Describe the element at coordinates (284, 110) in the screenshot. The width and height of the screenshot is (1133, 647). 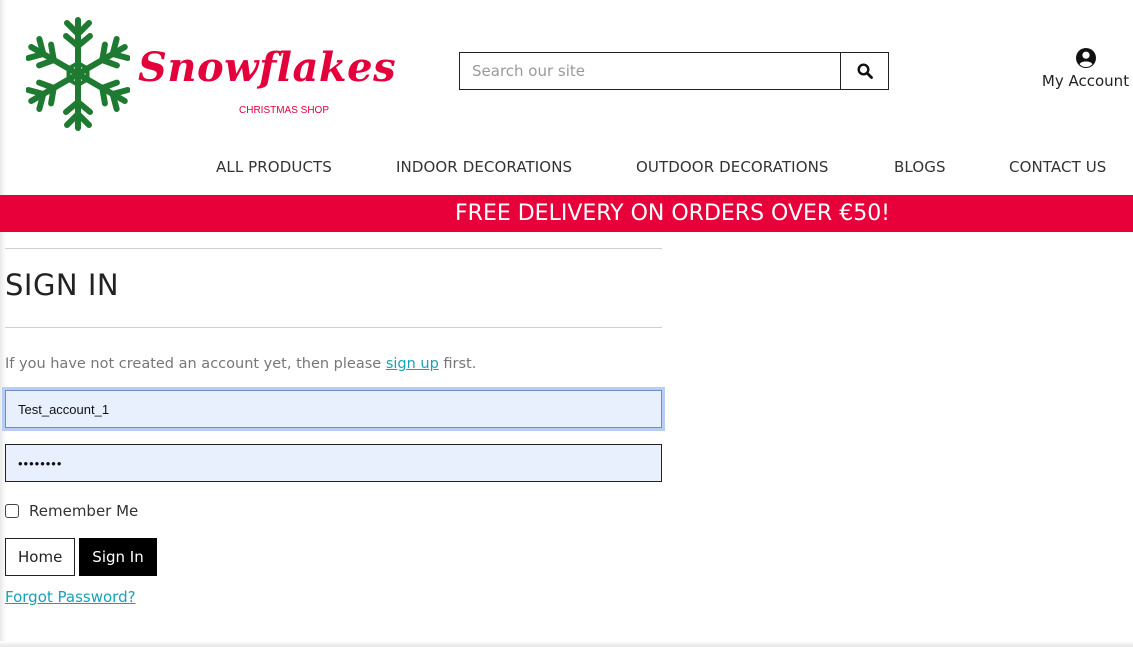
I see `logo-tagline: CHRISTMAS SHOP` at that location.